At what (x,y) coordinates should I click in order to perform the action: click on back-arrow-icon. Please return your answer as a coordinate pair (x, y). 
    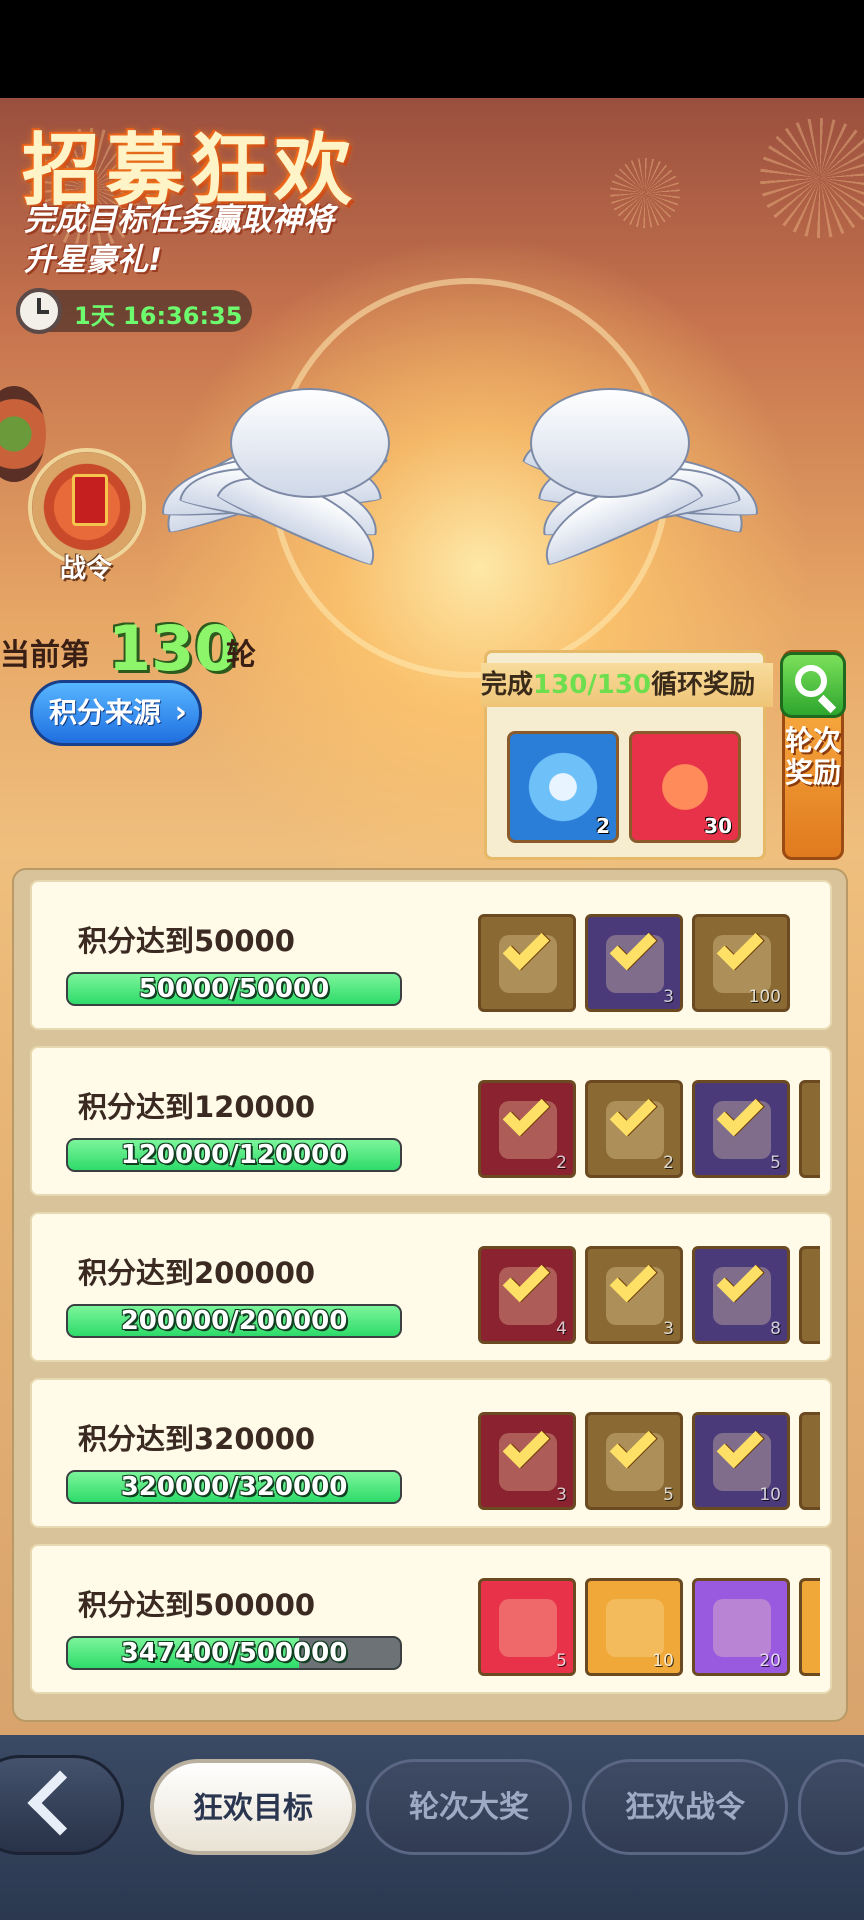
    Looking at the image, I should click on (60, 1803).